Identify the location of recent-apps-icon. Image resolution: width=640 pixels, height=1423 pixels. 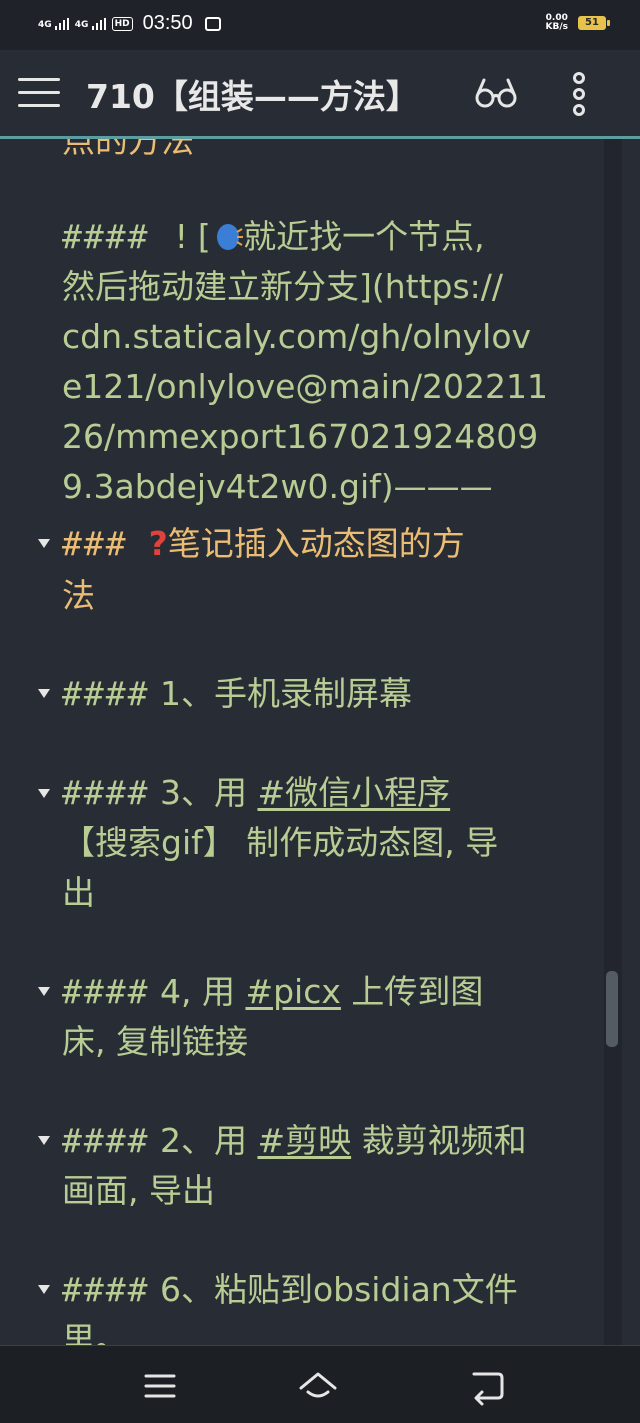
(160, 1386).